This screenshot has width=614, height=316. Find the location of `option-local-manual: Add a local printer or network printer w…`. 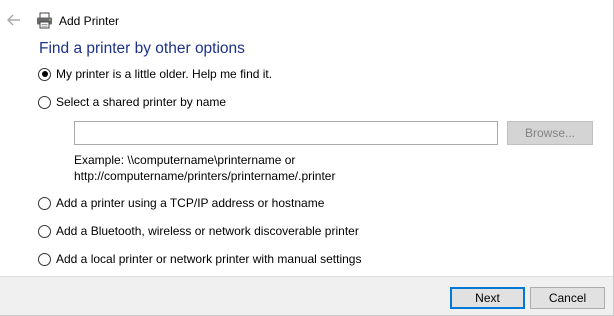

option-local-manual: Add a local printer or network printer w… is located at coordinates (199, 259).